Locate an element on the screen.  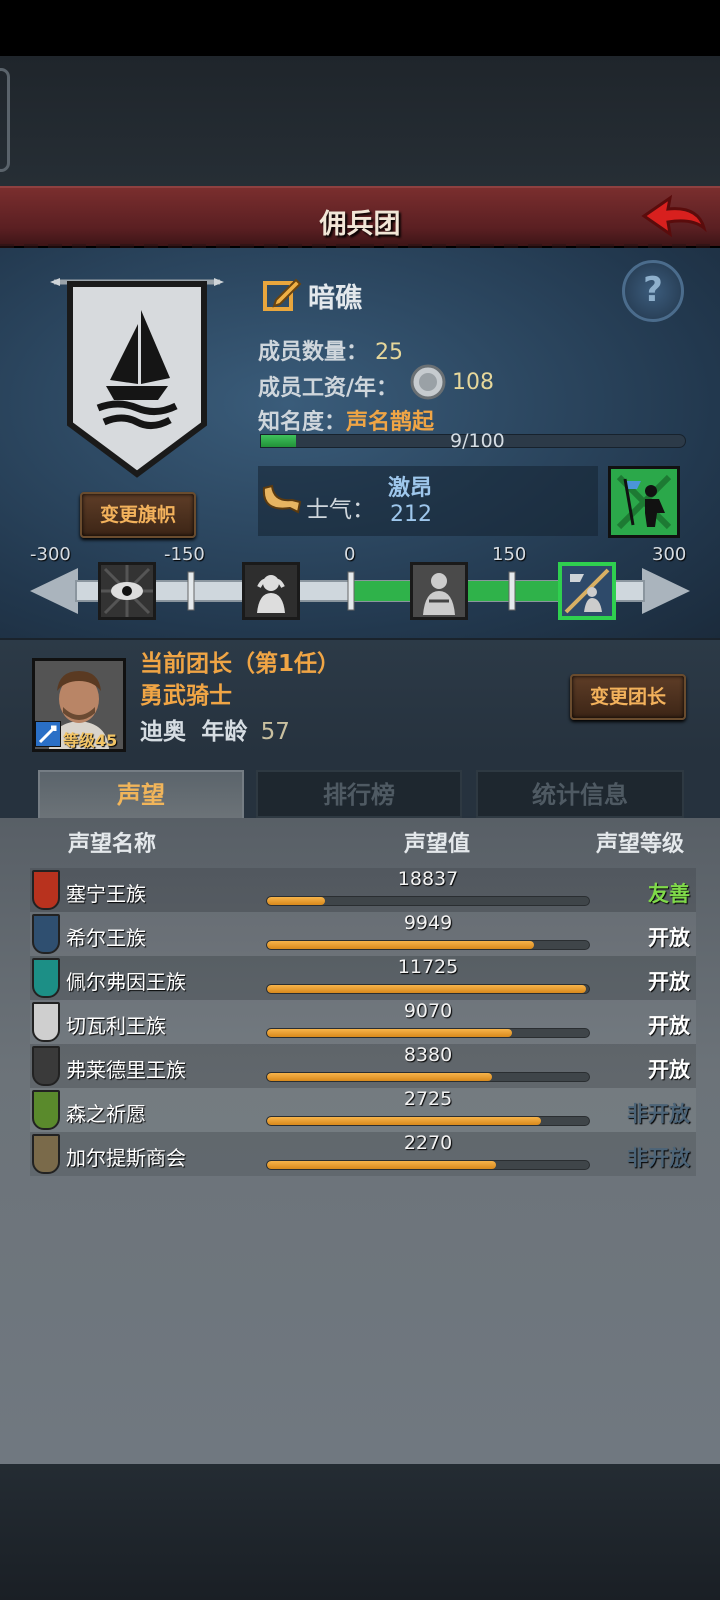
leader-age: 57 is located at coordinates (275, 732).